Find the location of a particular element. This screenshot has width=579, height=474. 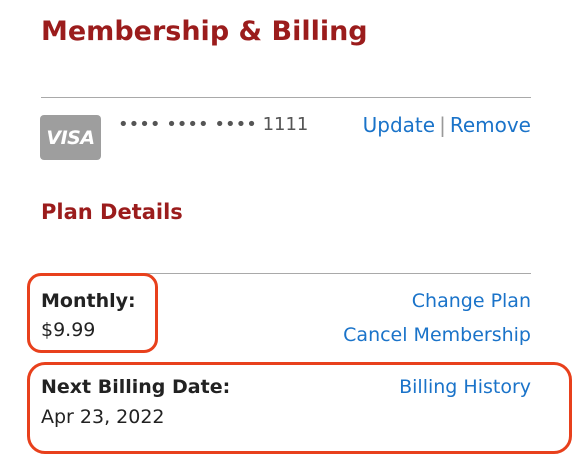

page-title: Membership & Billing is located at coordinates (204, 31).